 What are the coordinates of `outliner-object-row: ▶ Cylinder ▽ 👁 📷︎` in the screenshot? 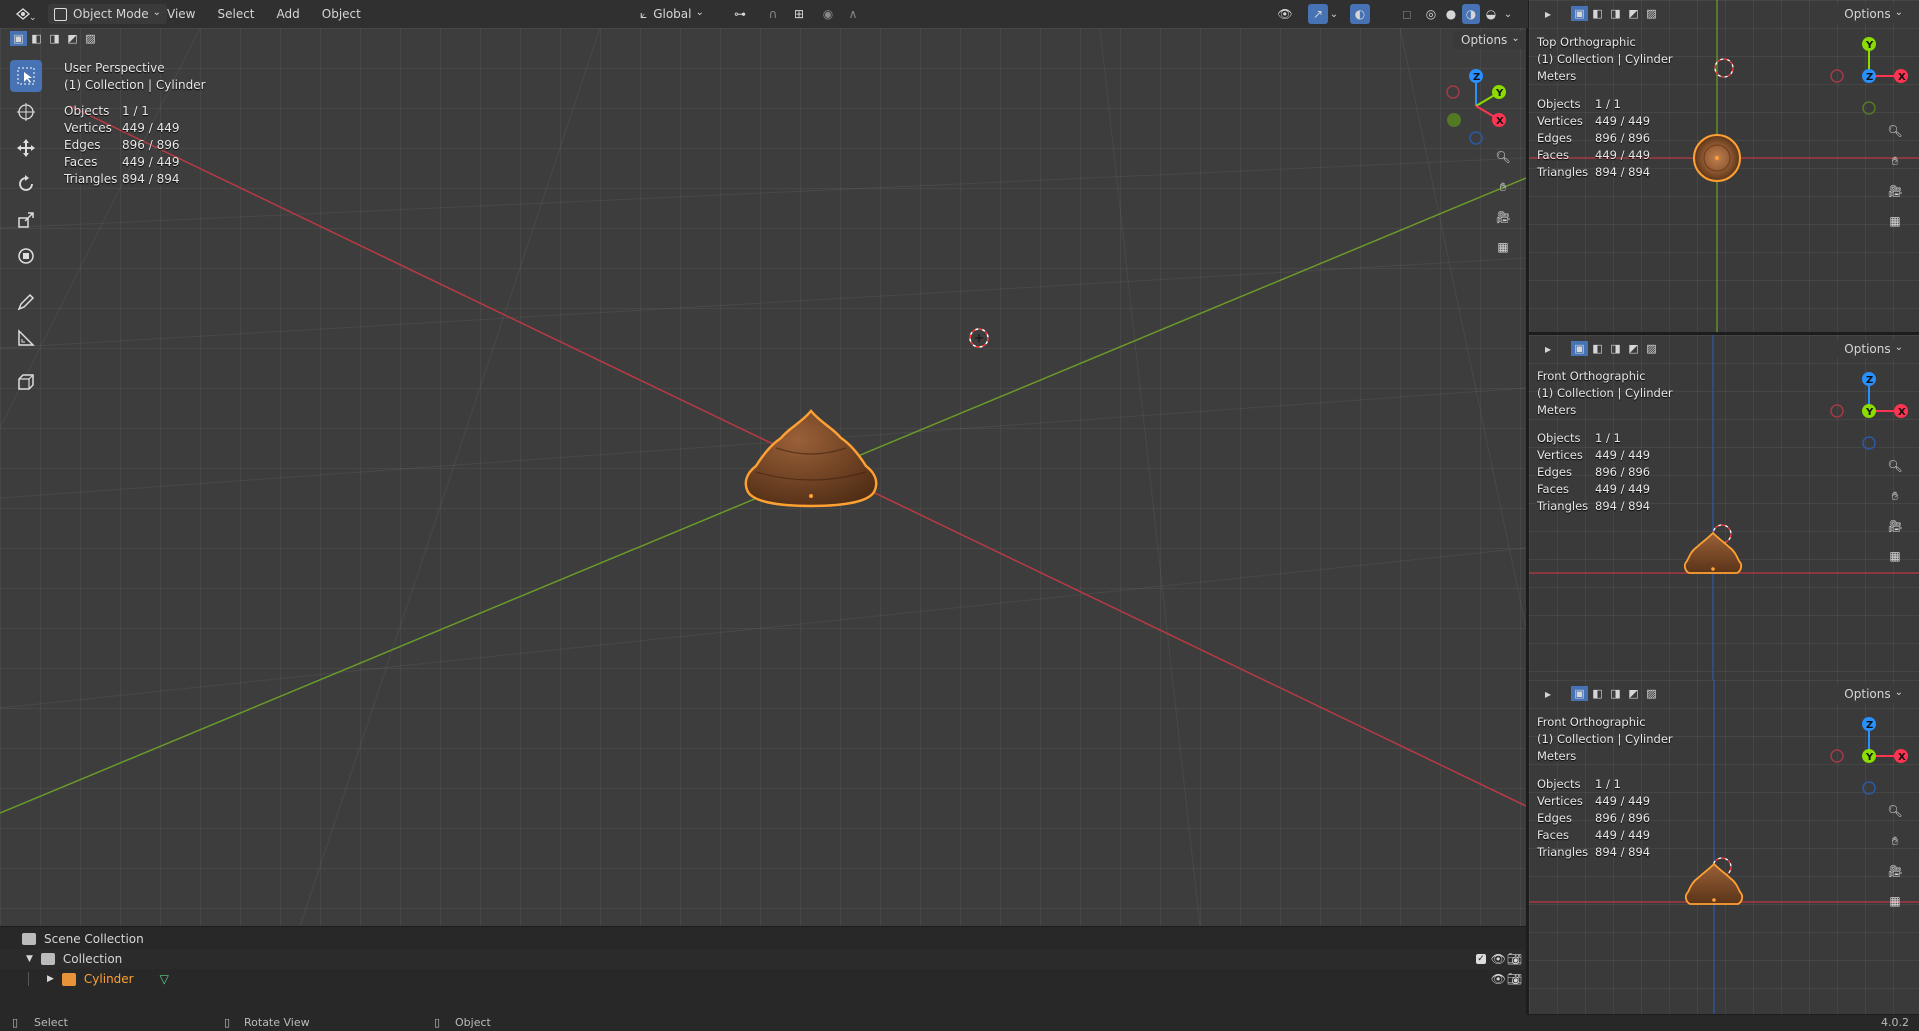 It's located at (763, 979).